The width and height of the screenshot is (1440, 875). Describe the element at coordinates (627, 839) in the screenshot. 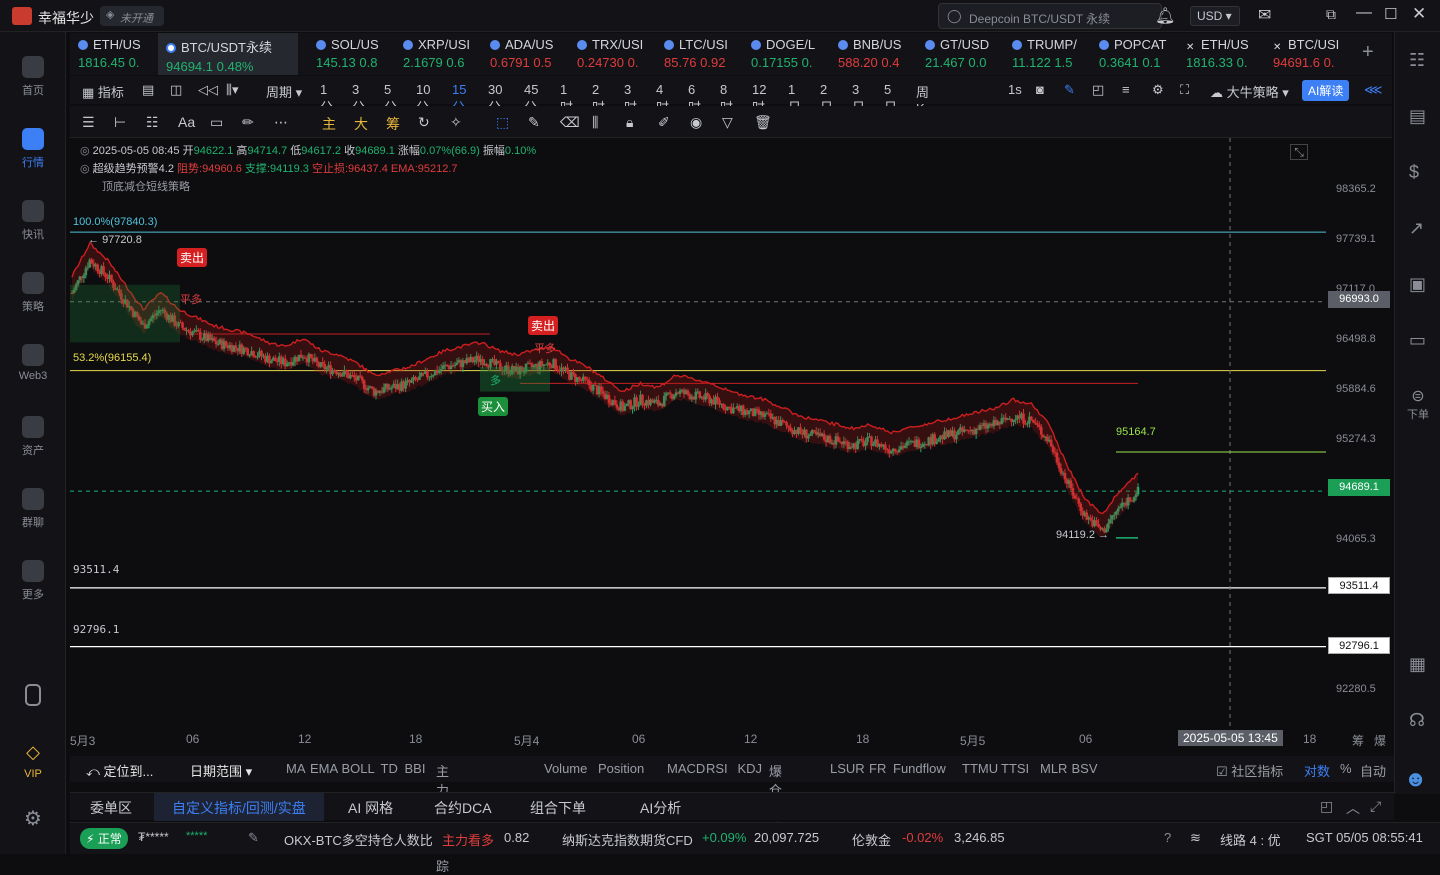

I see `ticker-news-2: 纳斯达克指数期货CFD` at that location.